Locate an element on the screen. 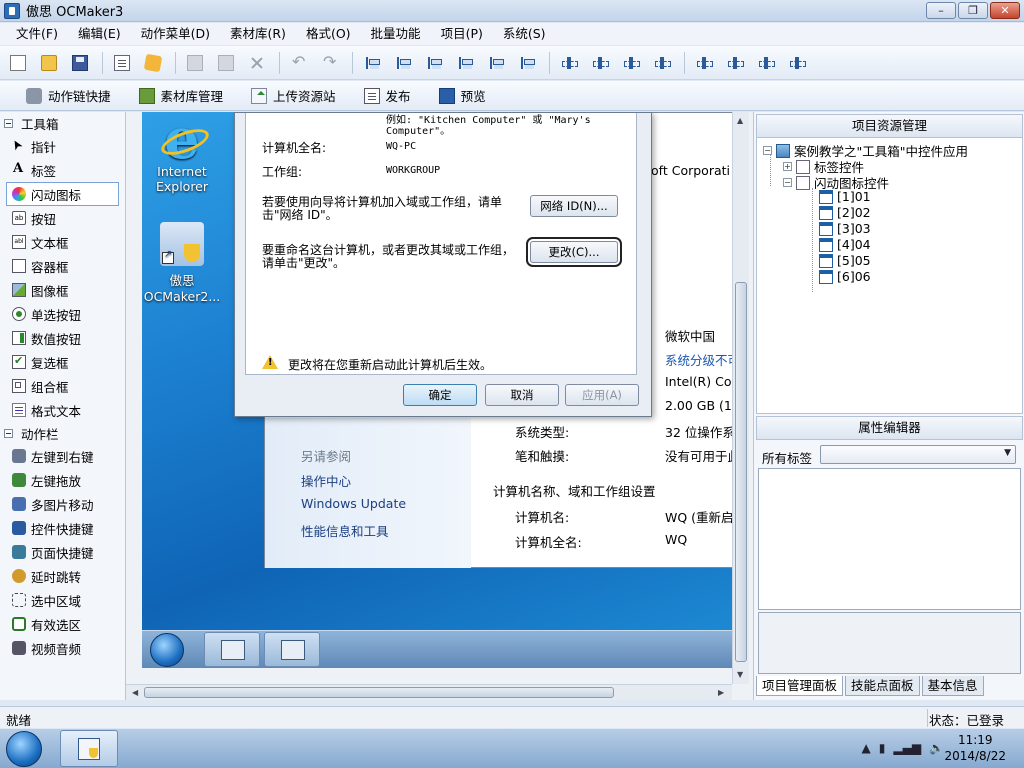 The width and height of the screenshot is (1024, 768). expand-icon: + is located at coordinates (787, 166).